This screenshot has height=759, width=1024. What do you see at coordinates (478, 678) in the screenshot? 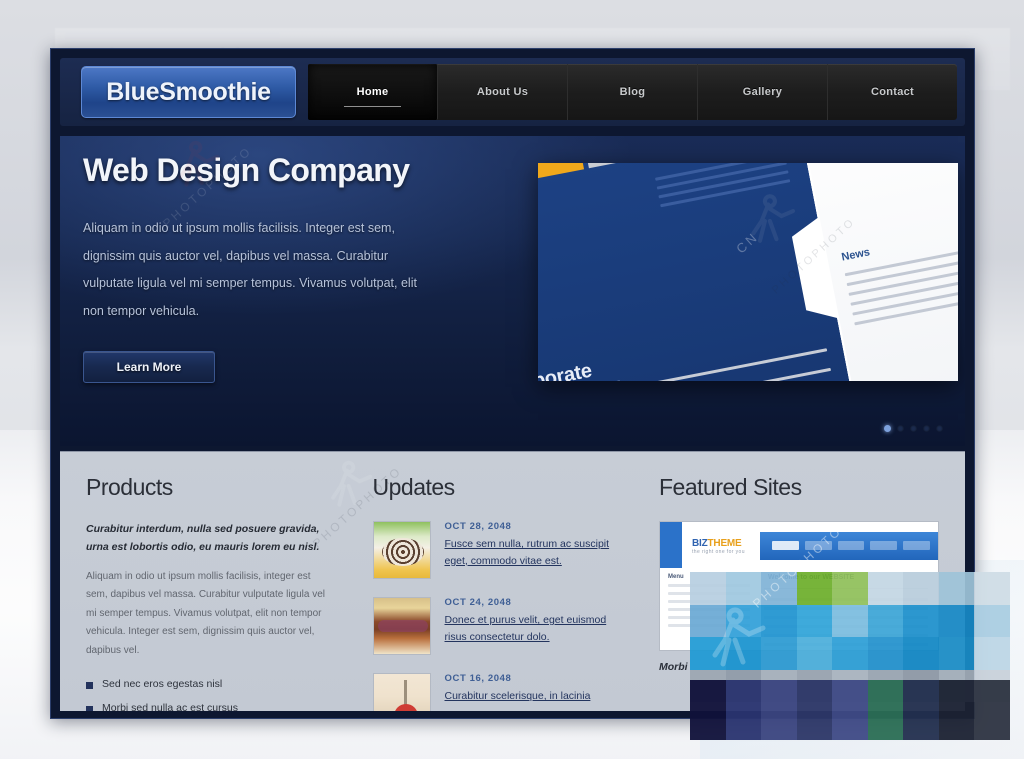
I see `update-date: OCT 16, 2048` at bounding box center [478, 678].